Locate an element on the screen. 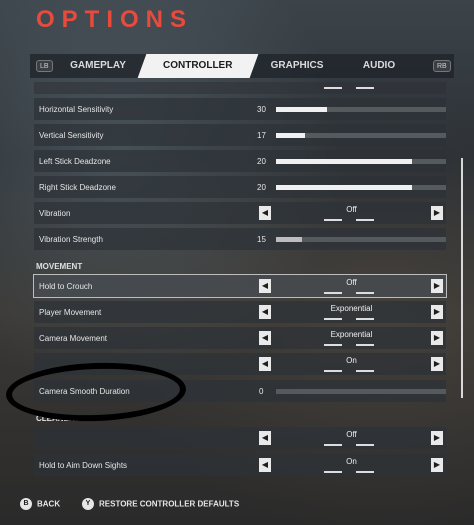  scrollbar is located at coordinates (462, 278).